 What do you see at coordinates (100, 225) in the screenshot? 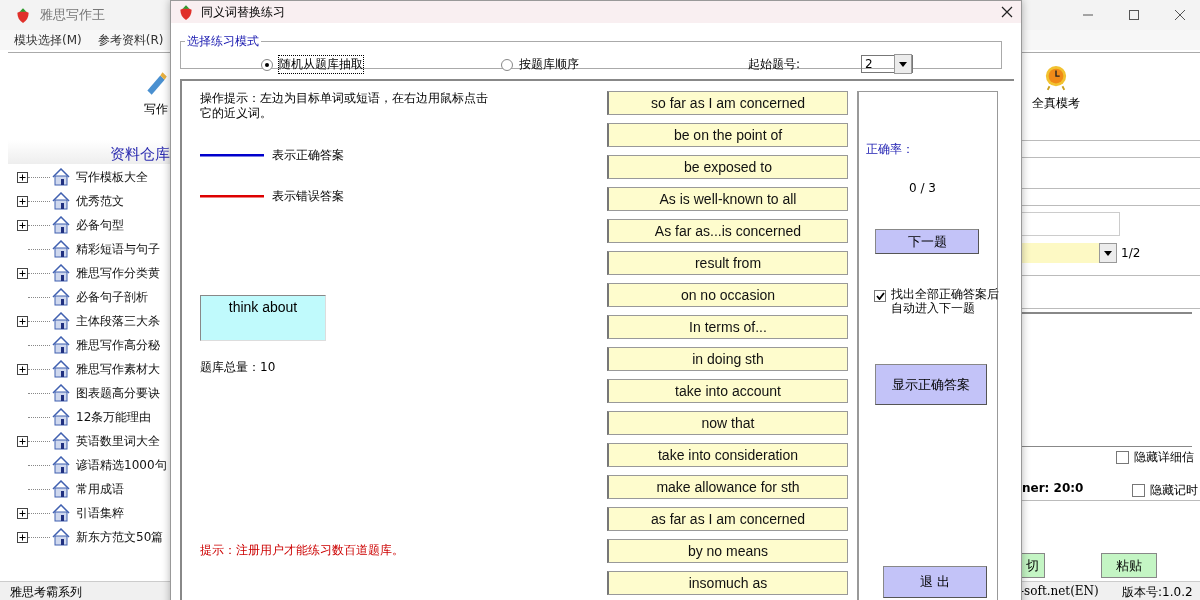
I see `tree-item: 必备句型` at bounding box center [100, 225].